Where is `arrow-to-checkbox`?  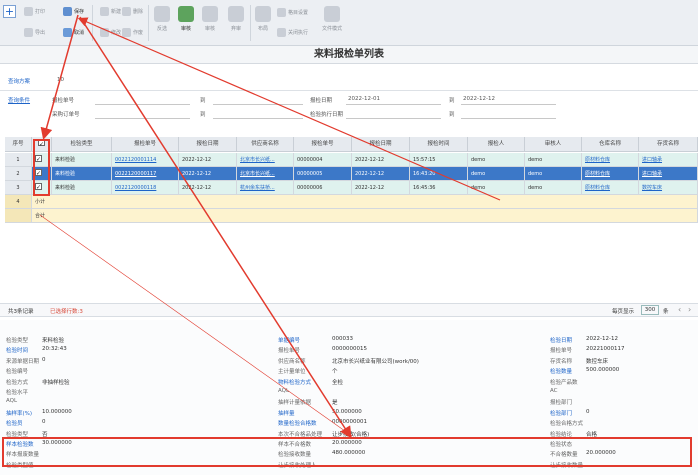 arrow-to-checkbox is located at coordinates (59, 77).